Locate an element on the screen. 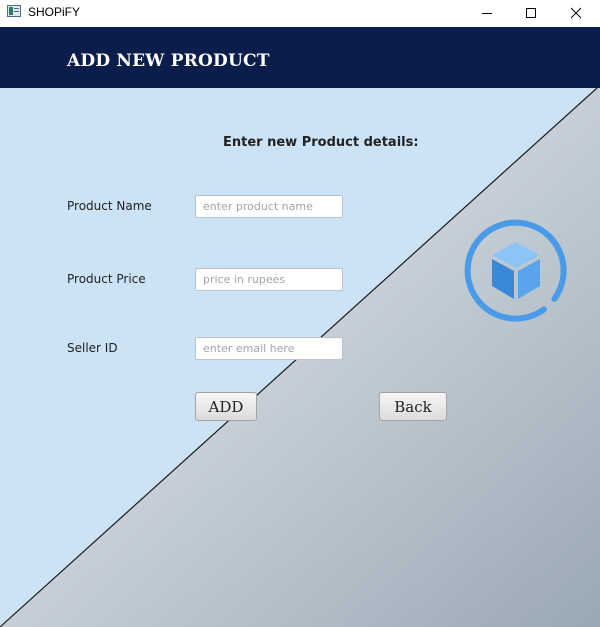  seller-id-input is located at coordinates (269, 348).